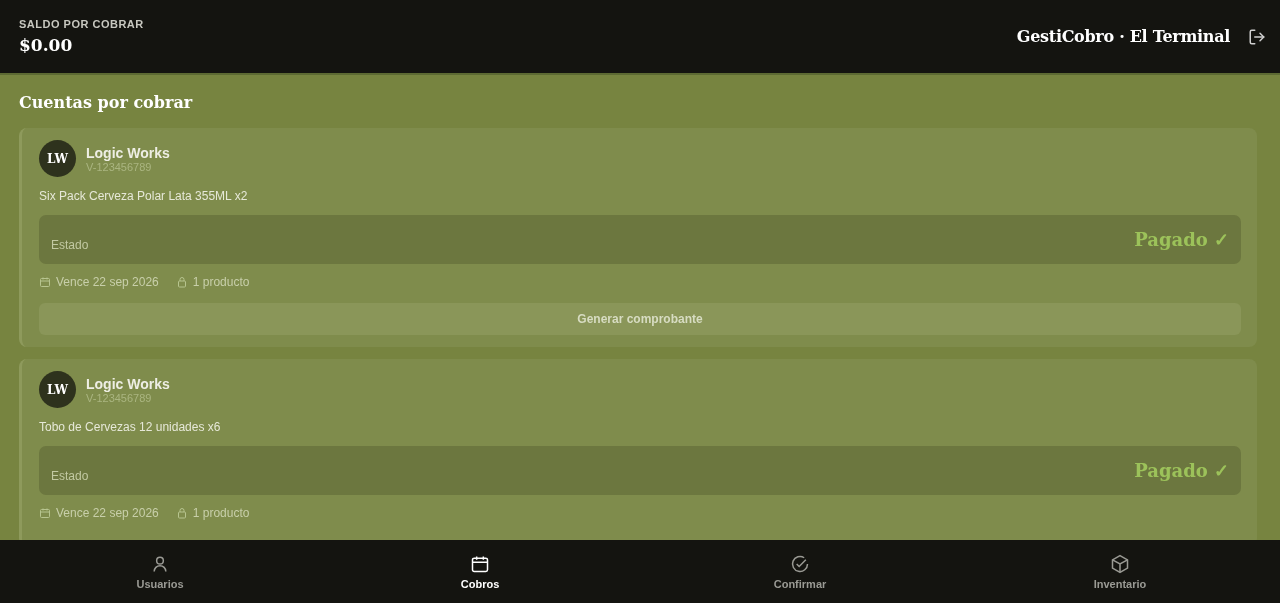 The width and height of the screenshot is (1280, 603). What do you see at coordinates (1257, 36) in the screenshot?
I see `logout-icon` at bounding box center [1257, 36].